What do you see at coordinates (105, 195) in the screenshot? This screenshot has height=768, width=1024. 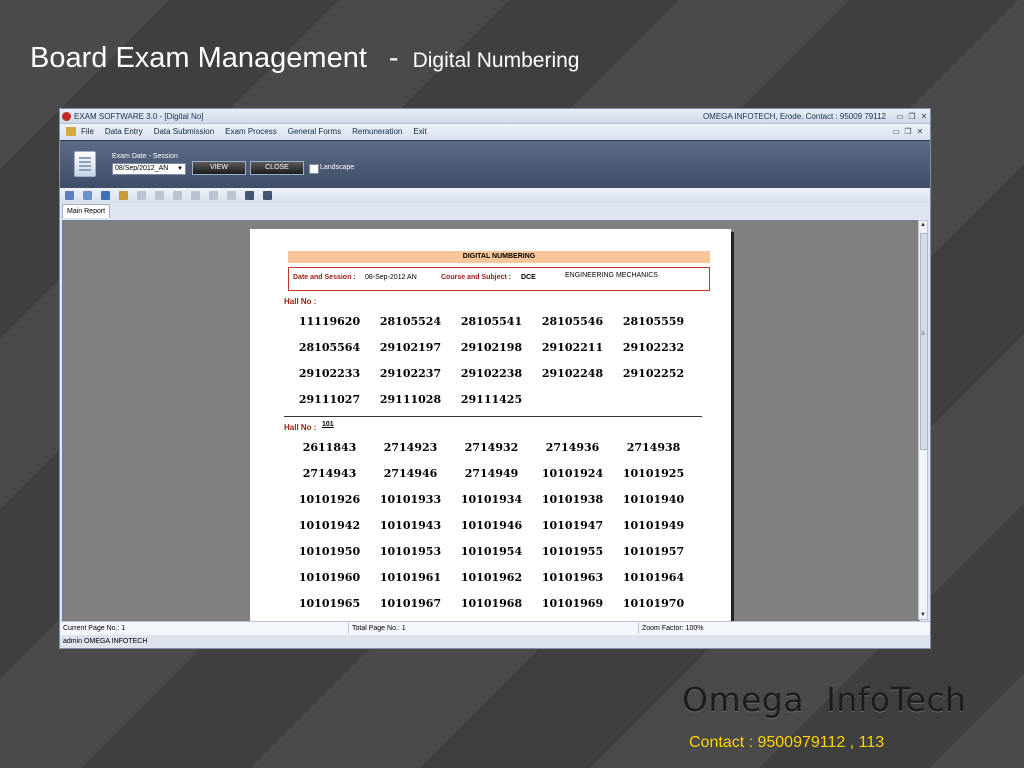 I see `refresh-icon` at bounding box center [105, 195].